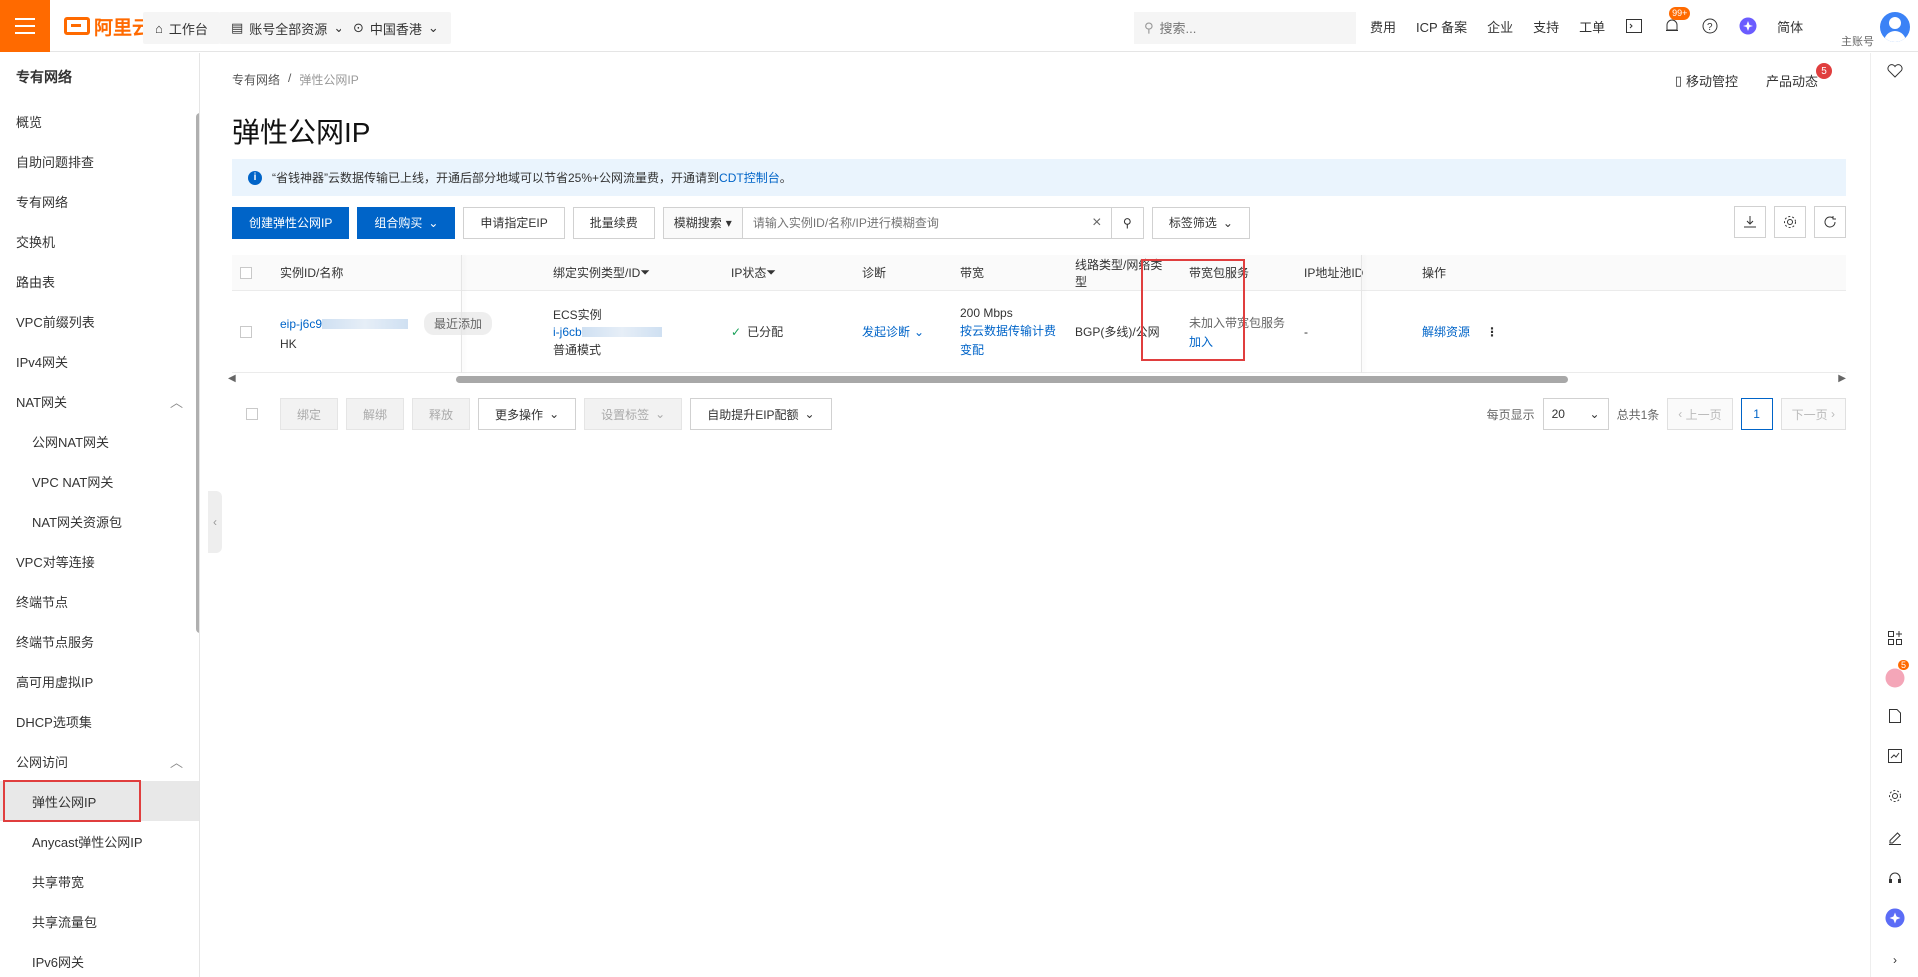  What do you see at coordinates (99, 281) in the screenshot?
I see `sidebar-item: 路由表` at bounding box center [99, 281].